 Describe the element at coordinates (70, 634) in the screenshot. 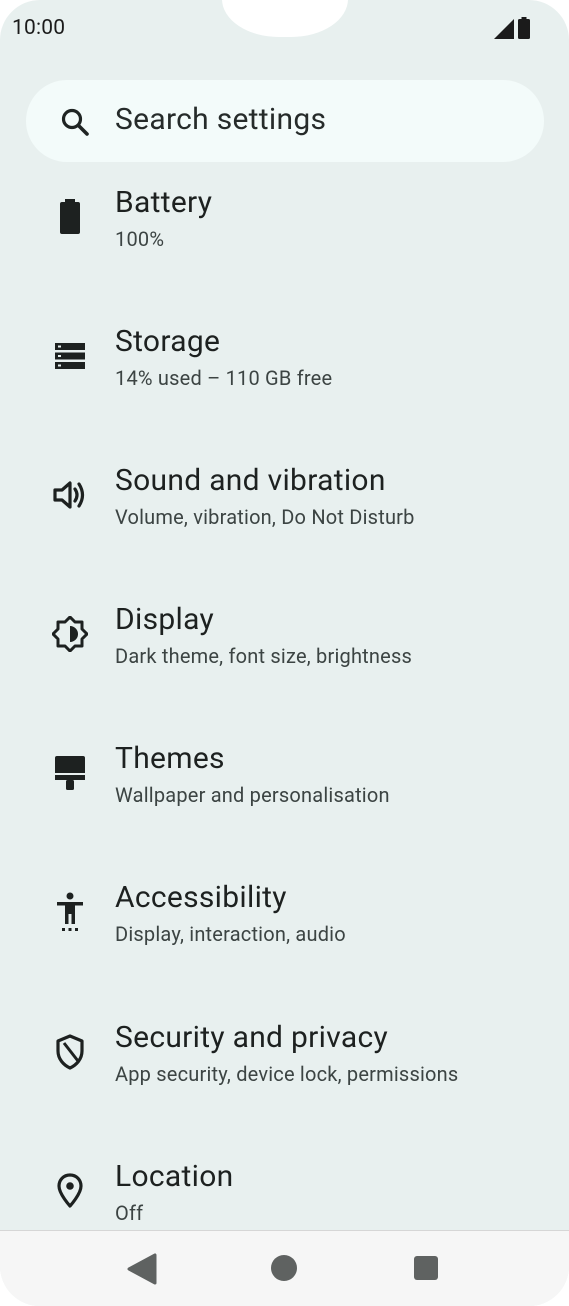

I see `brightness-icon` at that location.